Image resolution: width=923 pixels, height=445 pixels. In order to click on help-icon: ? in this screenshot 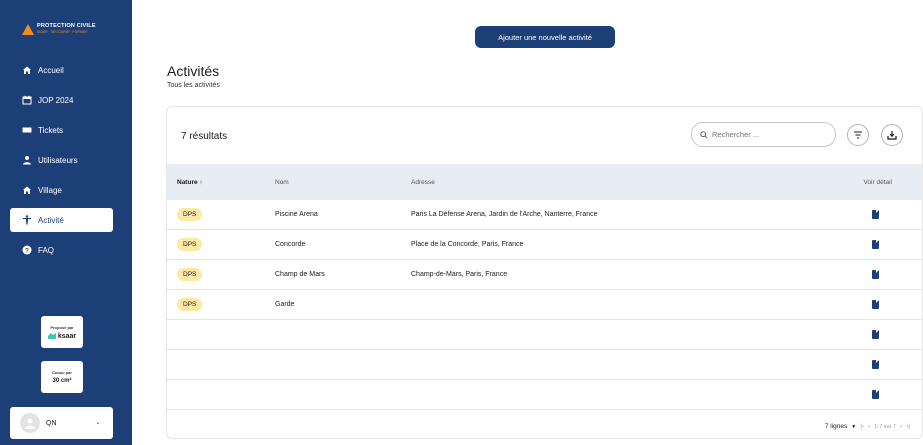, I will do `click(27, 250)`.